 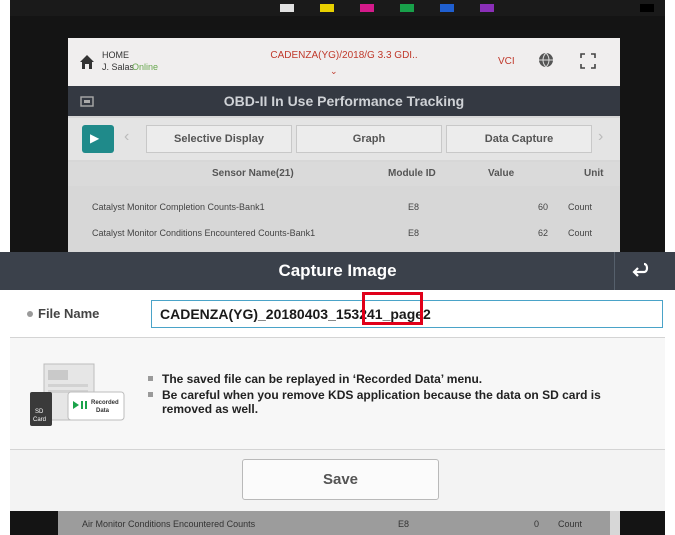 What do you see at coordinates (334, 71) in the screenshot?
I see `chevron-down-icon: ⌄` at bounding box center [334, 71].